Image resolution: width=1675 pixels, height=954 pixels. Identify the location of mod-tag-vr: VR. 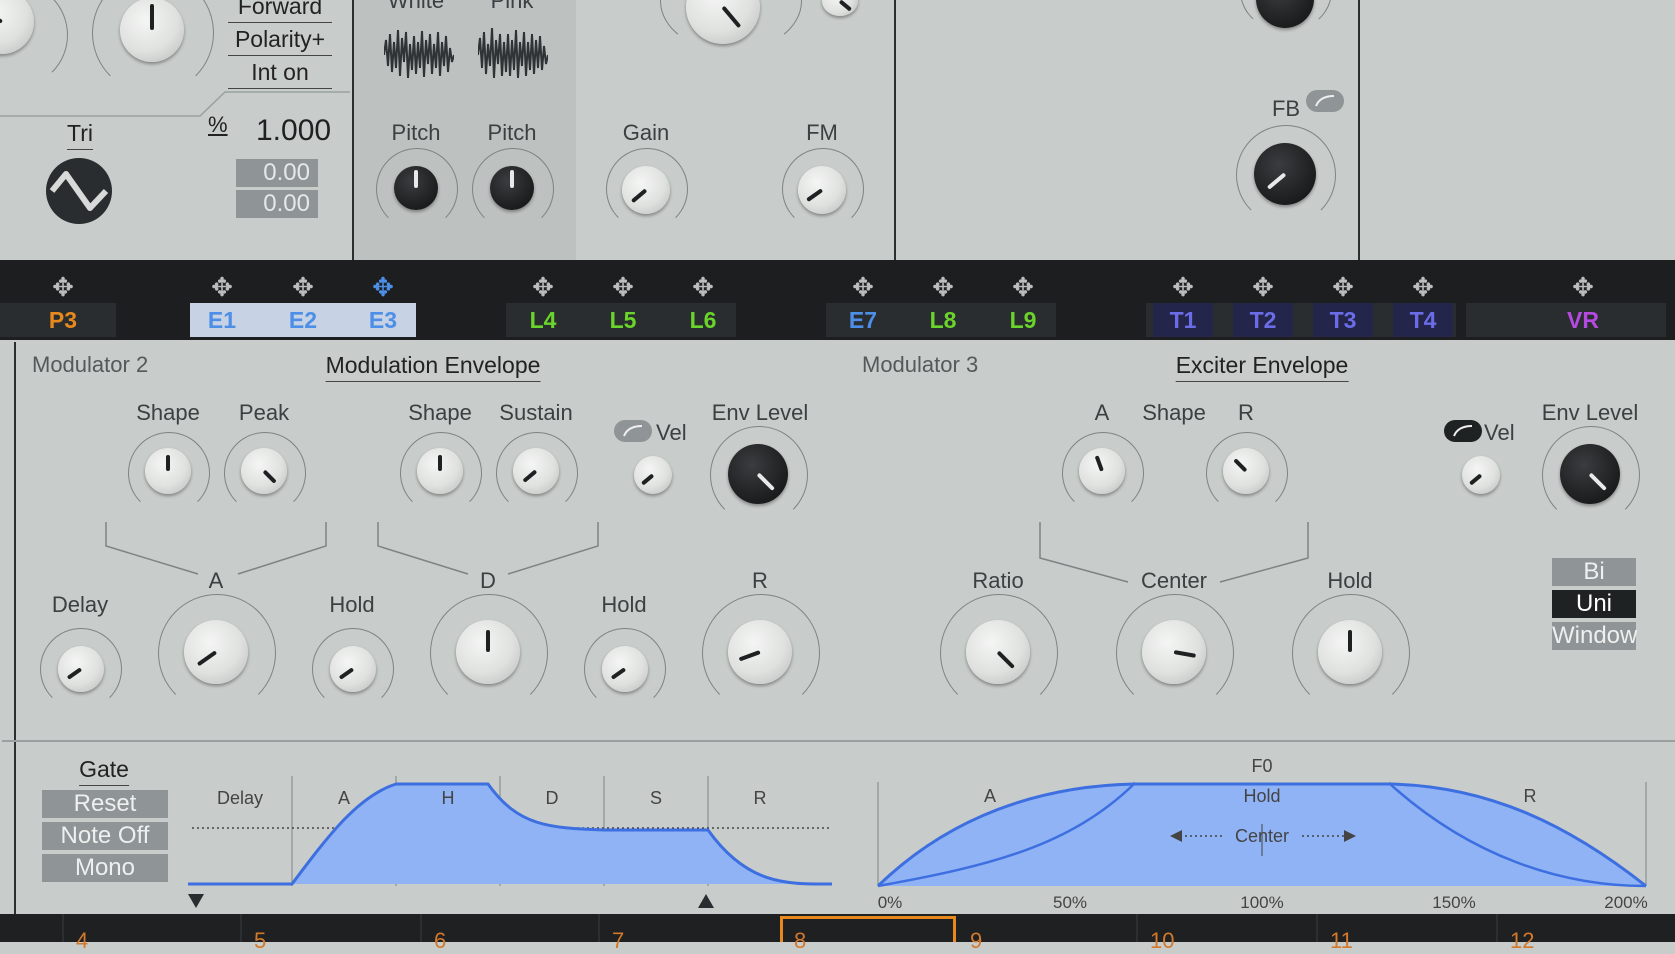
(1583, 320).